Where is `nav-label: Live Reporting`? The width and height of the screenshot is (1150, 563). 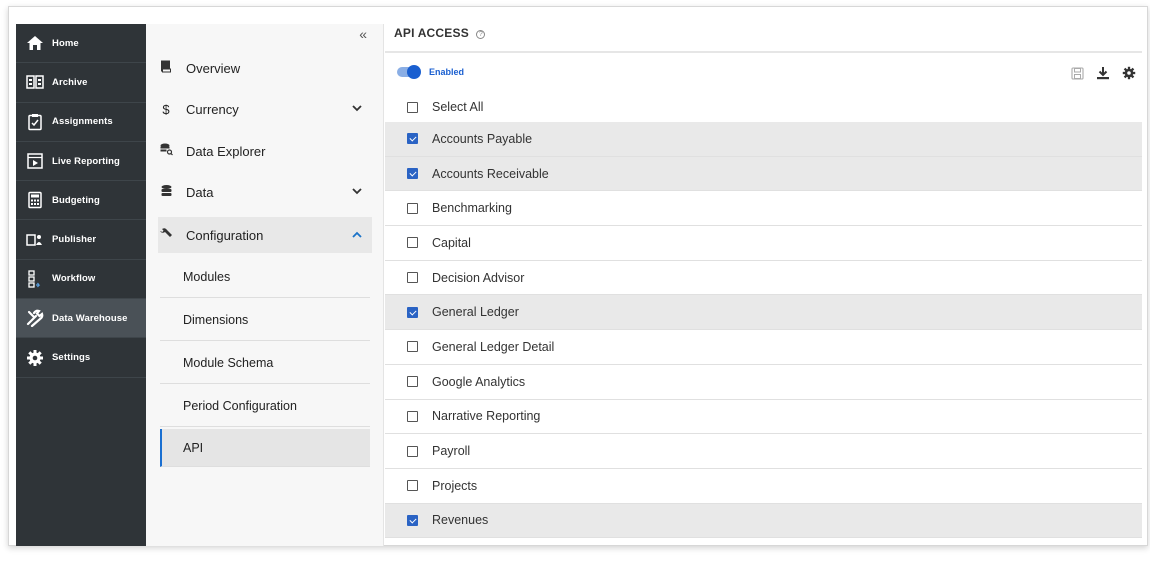
nav-label: Live Reporting is located at coordinates (86, 161).